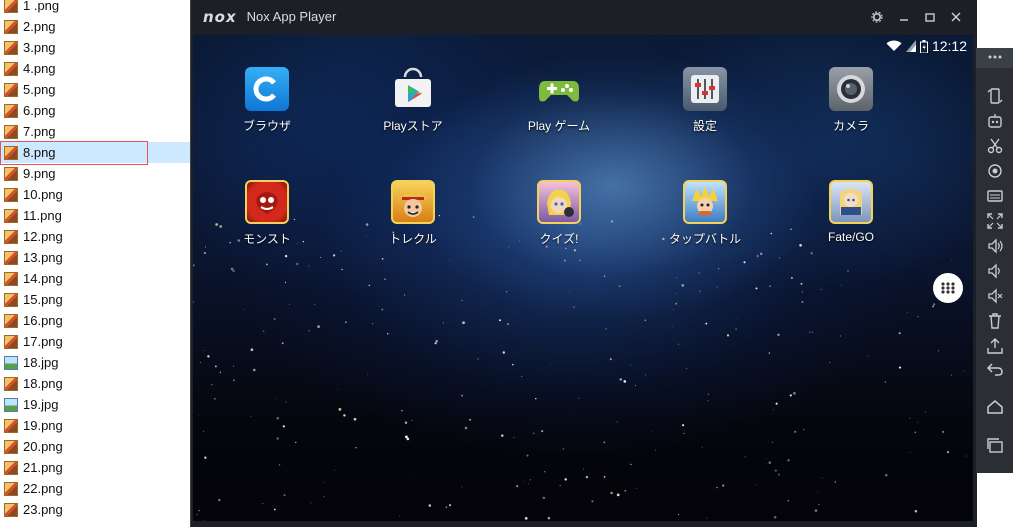 This screenshot has height=527, width=1013. What do you see at coordinates (705, 213) in the screenshot?
I see `app-tap-battle: タップバトル` at bounding box center [705, 213].